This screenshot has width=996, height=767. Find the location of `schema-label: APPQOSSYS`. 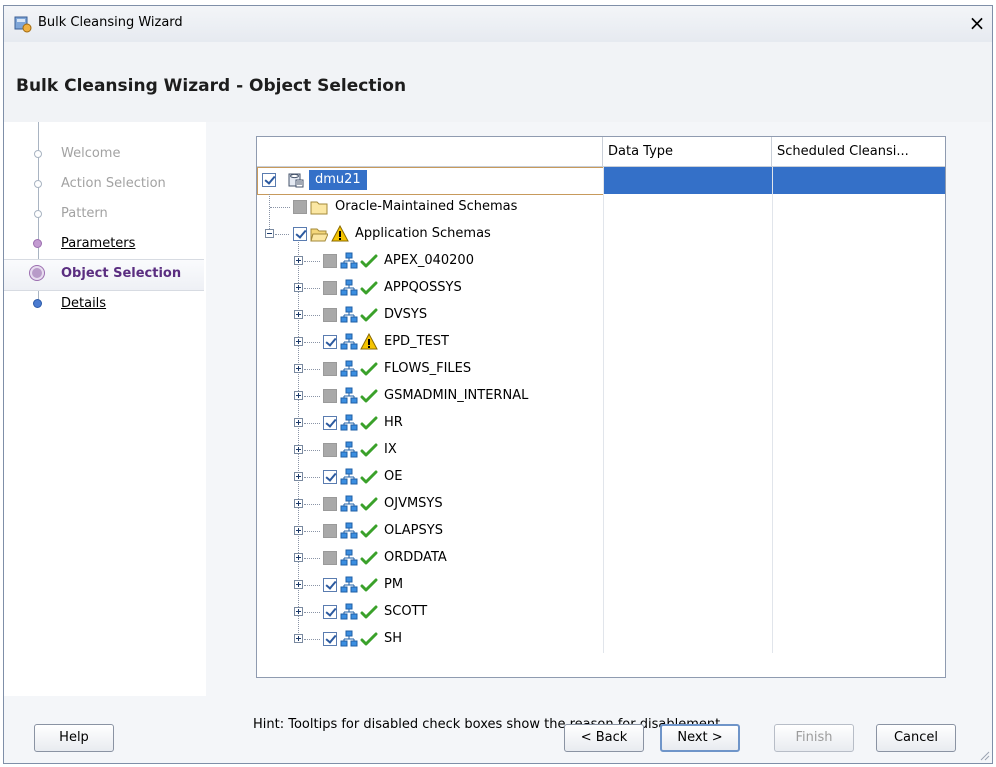

schema-label: APPQOSSYS is located at coordinates (423, 287).